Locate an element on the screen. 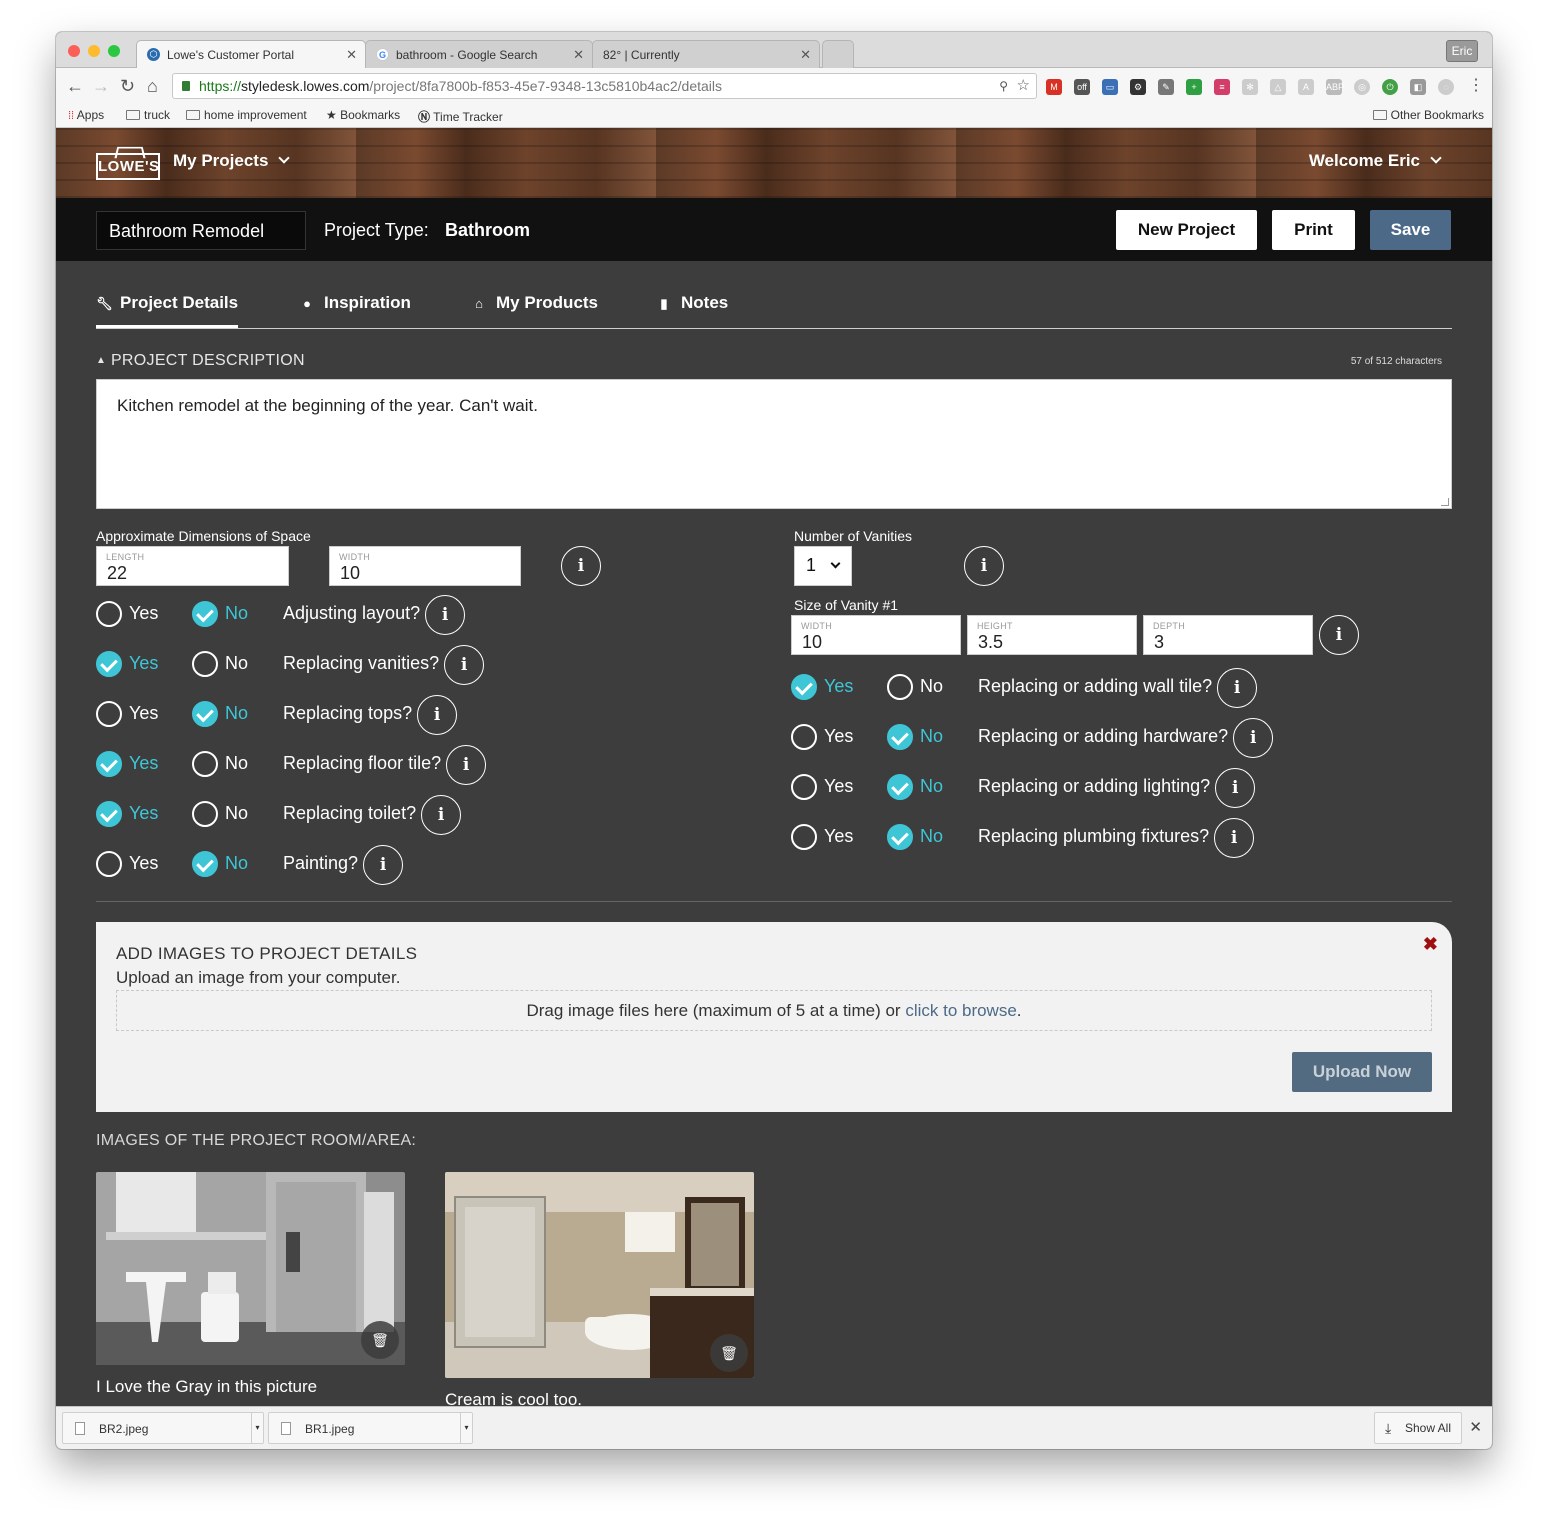 The image size is (1548, 1530). pen-extension-icon: ✎ is located at coordinates (1166, 87).